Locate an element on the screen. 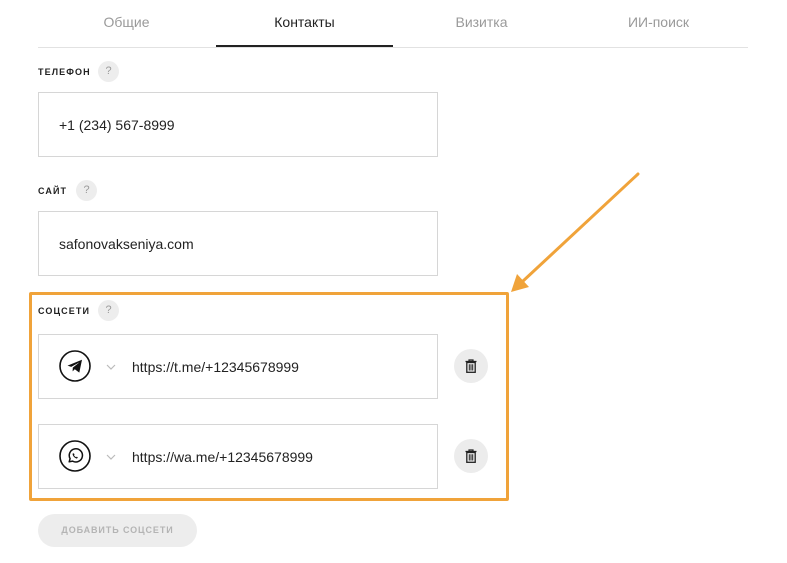 Image resolution: width=787 pixels, height=563 pixels. annotation-arrow-icon is located at coordinates (575, 232).